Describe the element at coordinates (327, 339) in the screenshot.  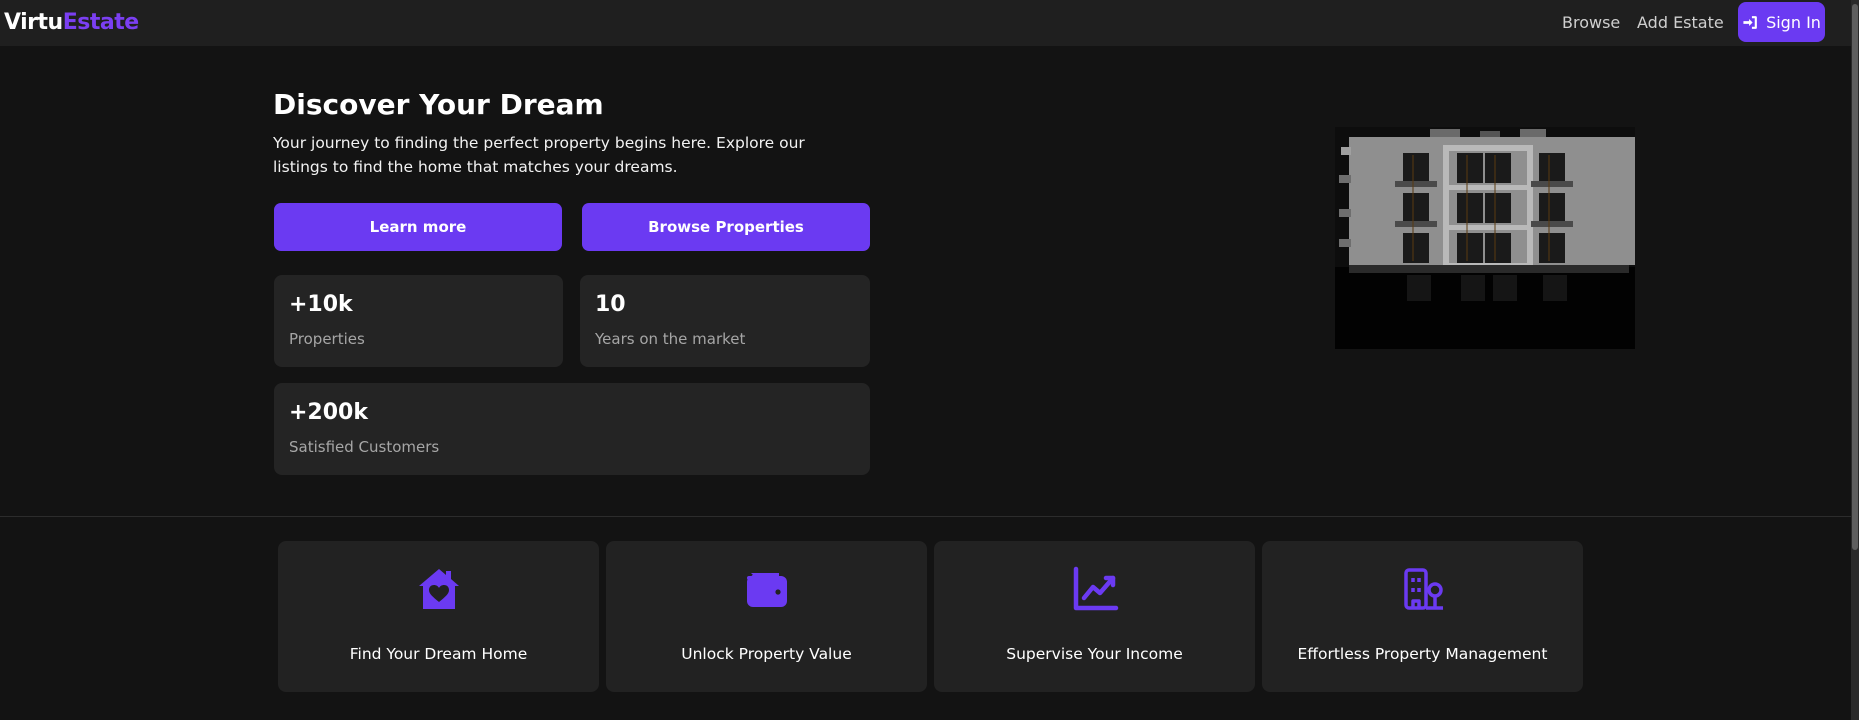
I see `stat-label: Properties` at that location.